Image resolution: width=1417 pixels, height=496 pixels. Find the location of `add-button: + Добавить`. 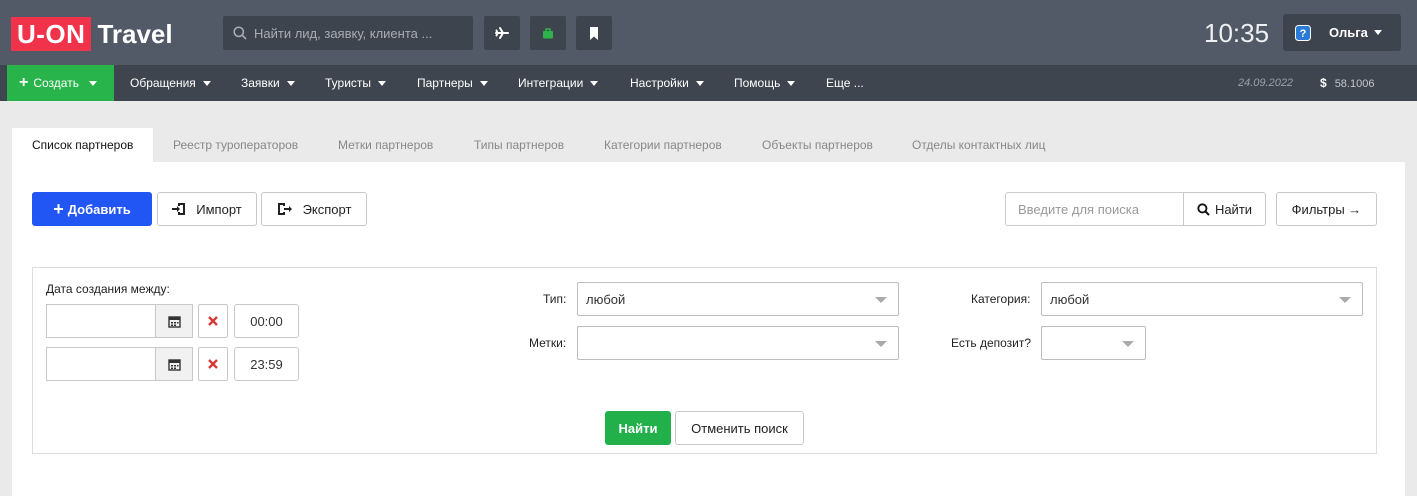

add-button: + Добавить is located at coordinates (92, 209).